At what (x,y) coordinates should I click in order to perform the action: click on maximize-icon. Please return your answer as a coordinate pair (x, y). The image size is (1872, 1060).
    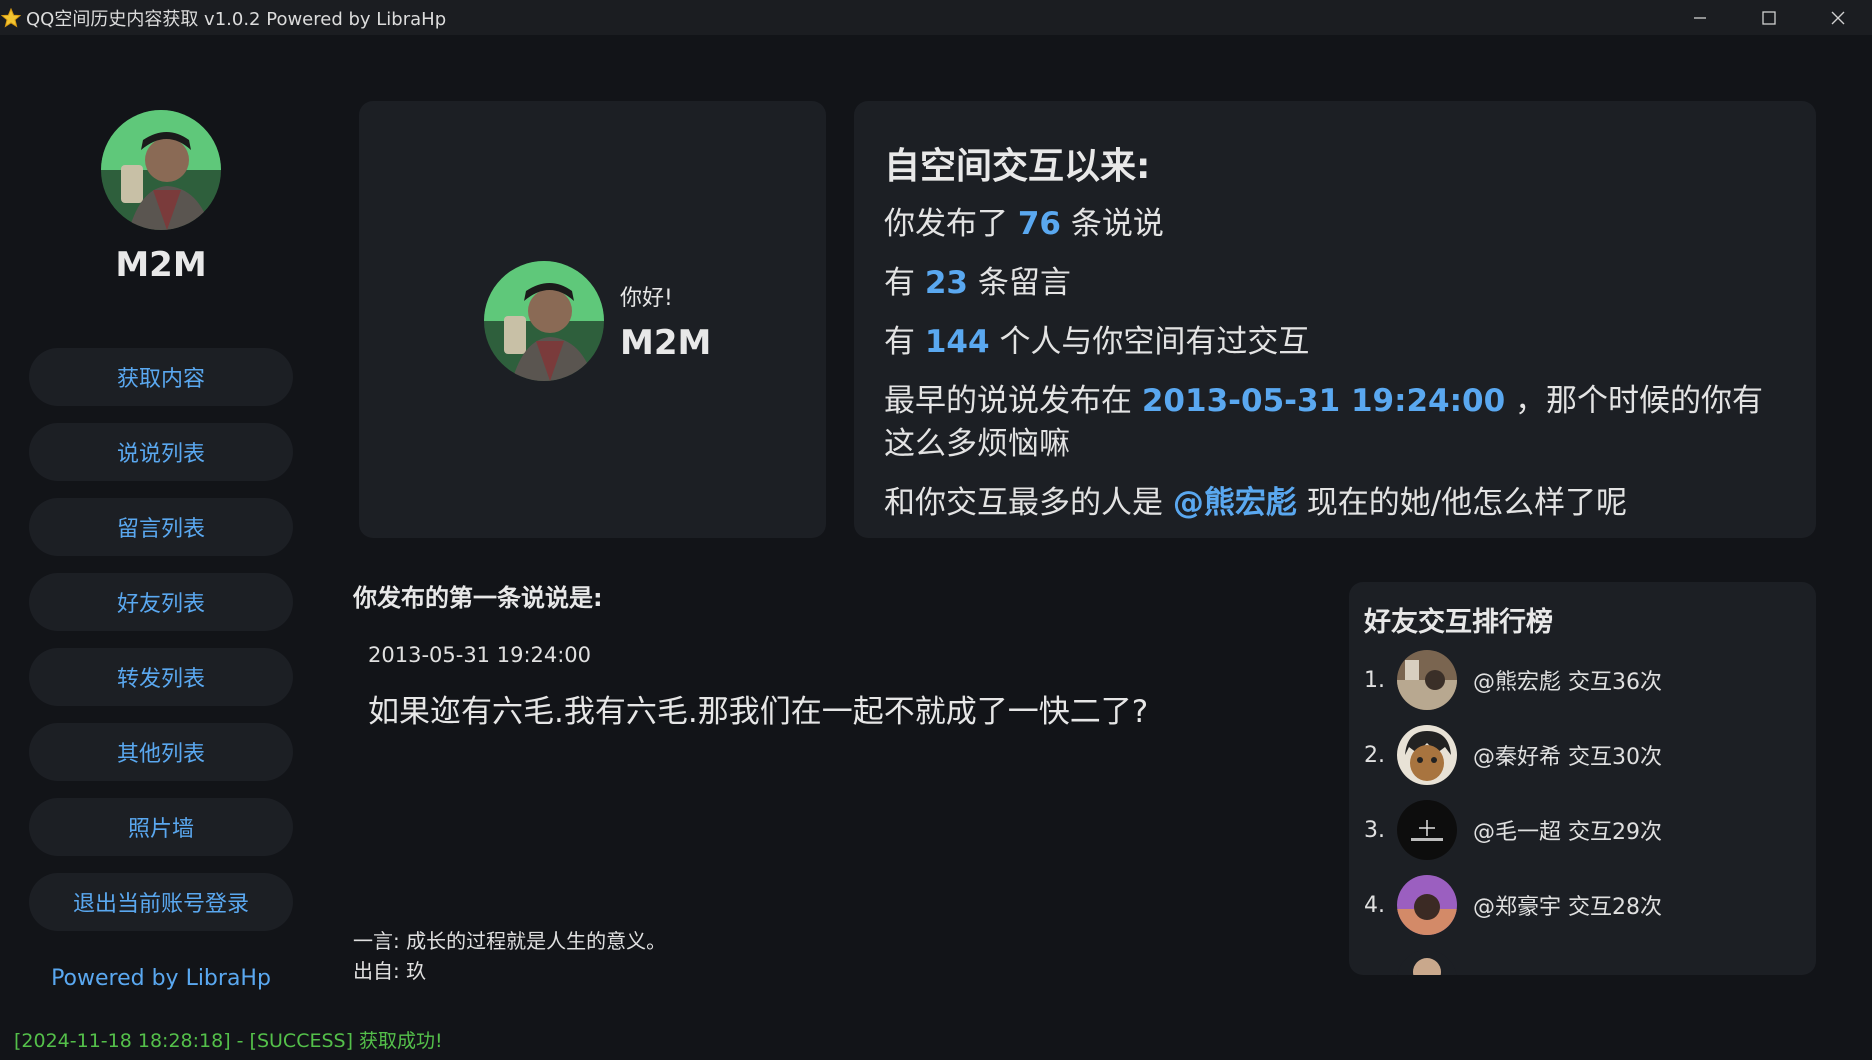
    Looking at the image, I should click on (1768, 17).